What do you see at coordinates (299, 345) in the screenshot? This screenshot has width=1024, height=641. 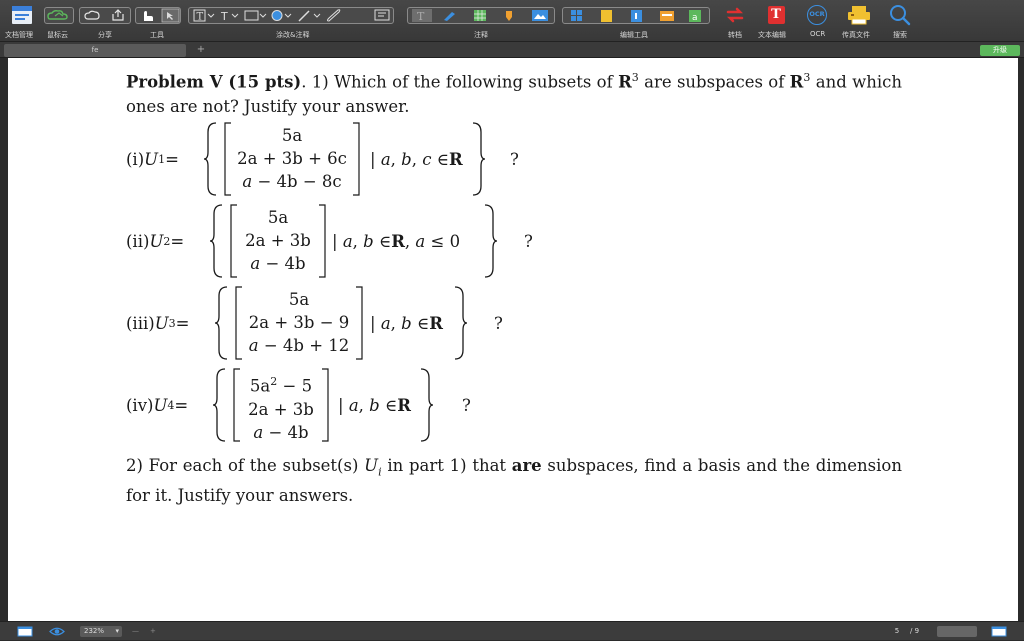 I see `vector-entry: a − 4b + 12` at bounding box center [299, 345].